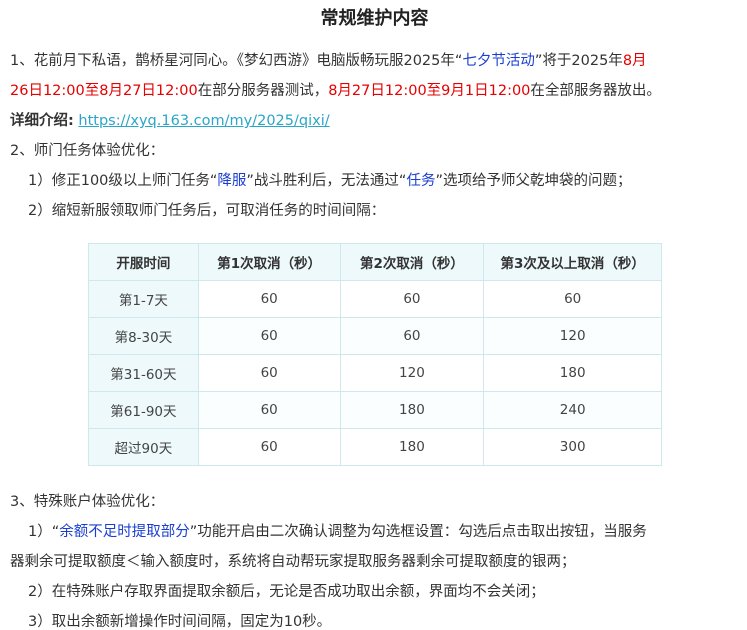 Image resolution: width=747 pixels, height=630 pixels. Describe the element at coordinates (418, 532) in the screenshot. I see `item3-sub1-suffix: ”功能开启由二次确认调整为勾选框设置：勾选后点击取出按钮，当服务` at that location.